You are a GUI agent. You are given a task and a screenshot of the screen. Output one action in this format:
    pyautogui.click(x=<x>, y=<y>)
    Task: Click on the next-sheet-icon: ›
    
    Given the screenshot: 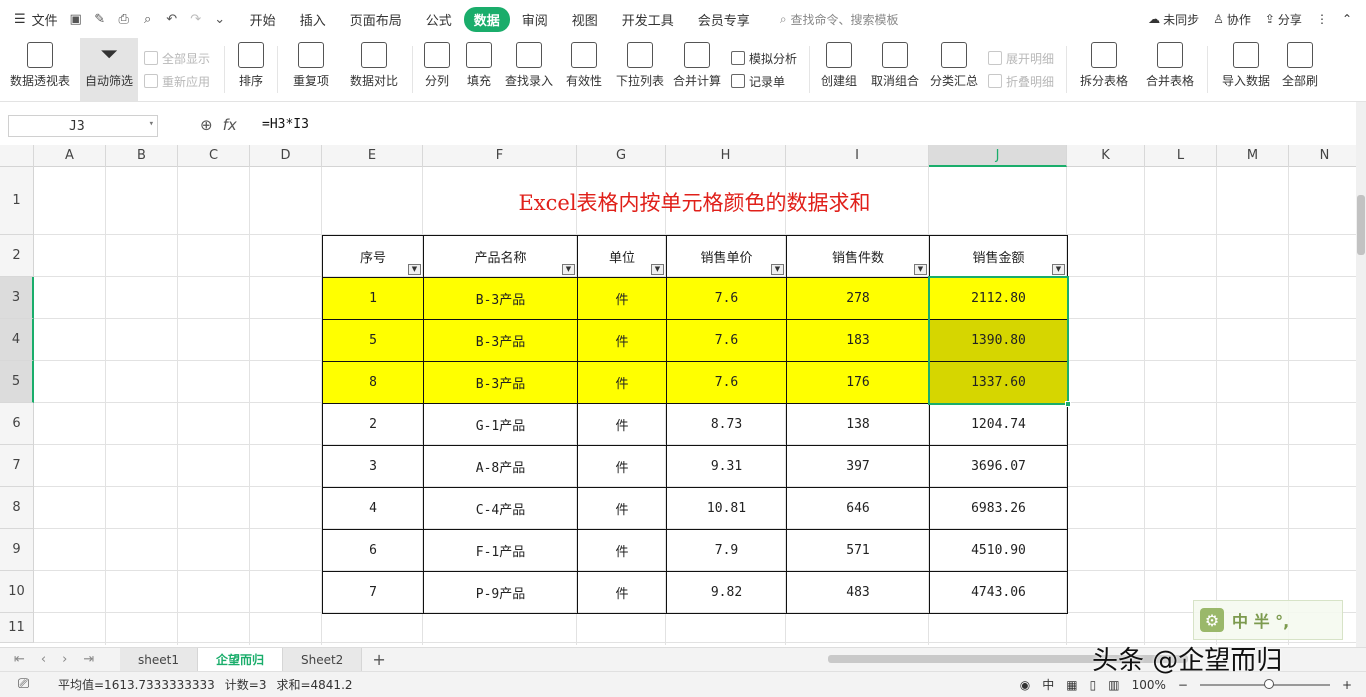 What is the action you would take?
    pyautogui.click(x=64, y=659)
    